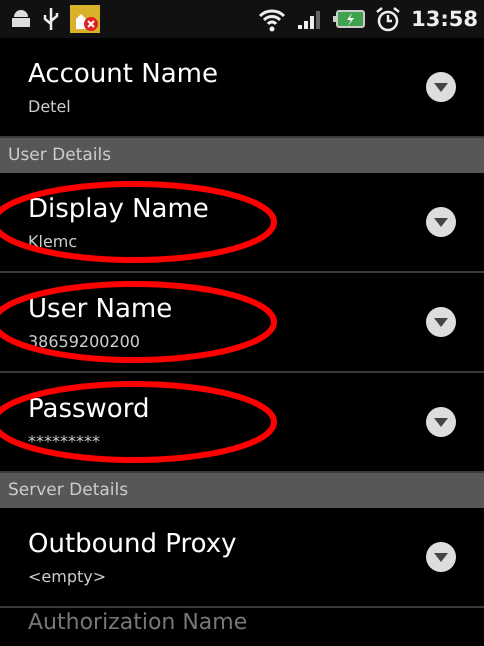 This screenshot has width=484, height=646. Describe the element at coordinates (53, 241) in the screenshot. I see `setting-value: Klemc` at that location.